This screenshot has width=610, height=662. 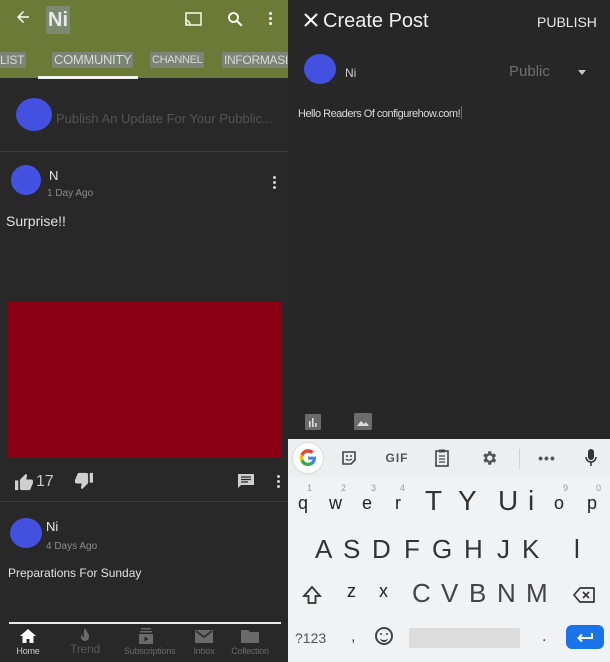 I want to click on space-key, so click(x=464, y=638).